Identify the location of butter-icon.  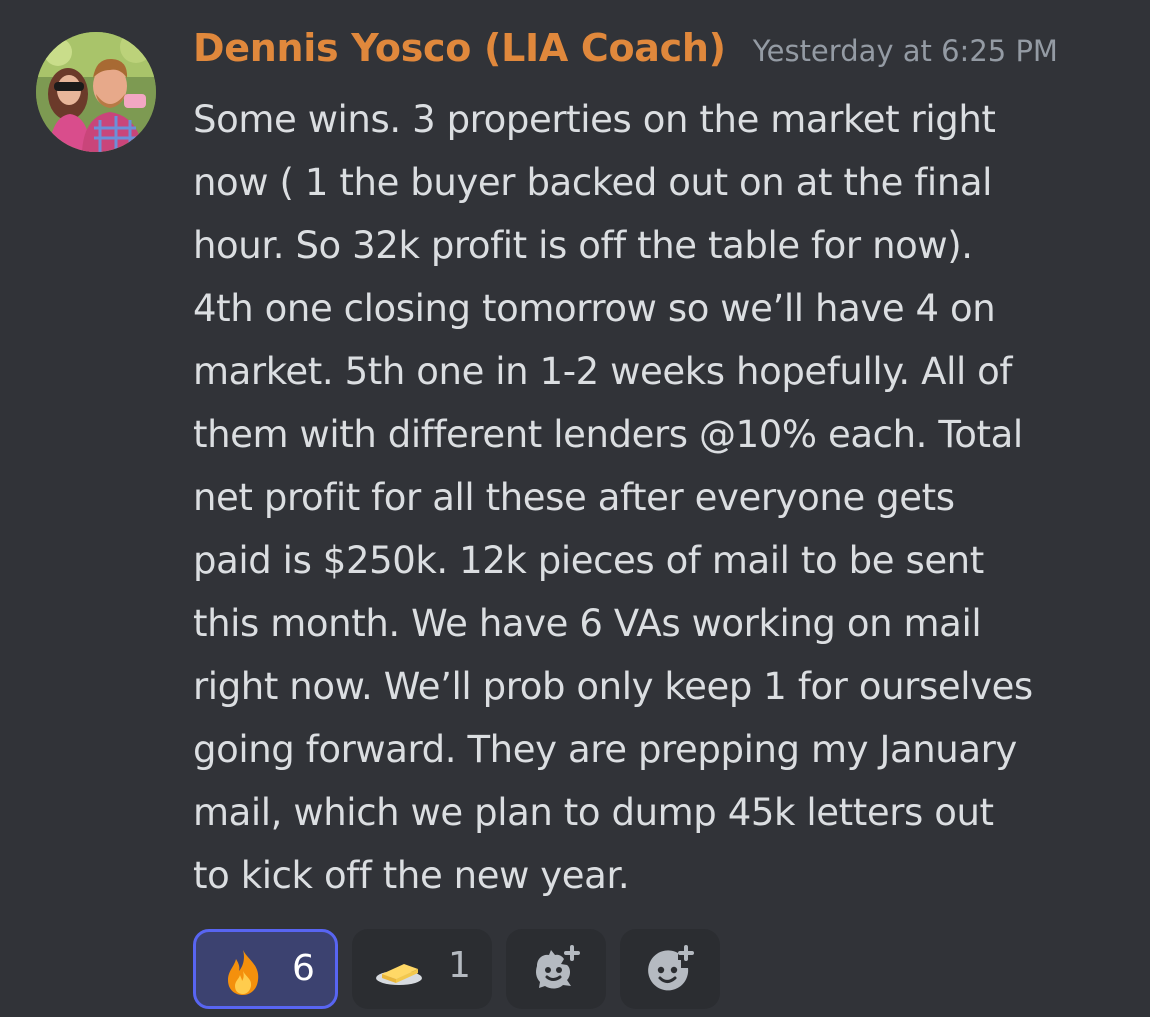
(399, 974).